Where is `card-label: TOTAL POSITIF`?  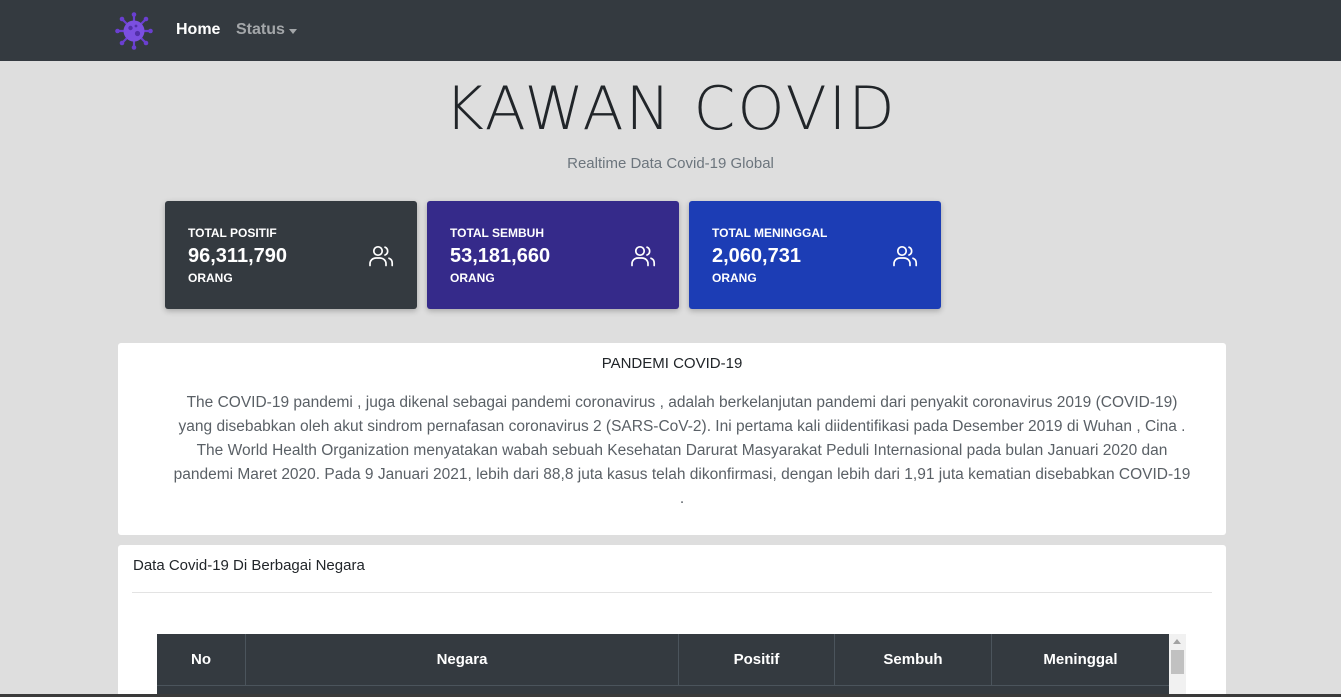 card-label: TOTAL POSITIF is located at coordinates (232, 233).